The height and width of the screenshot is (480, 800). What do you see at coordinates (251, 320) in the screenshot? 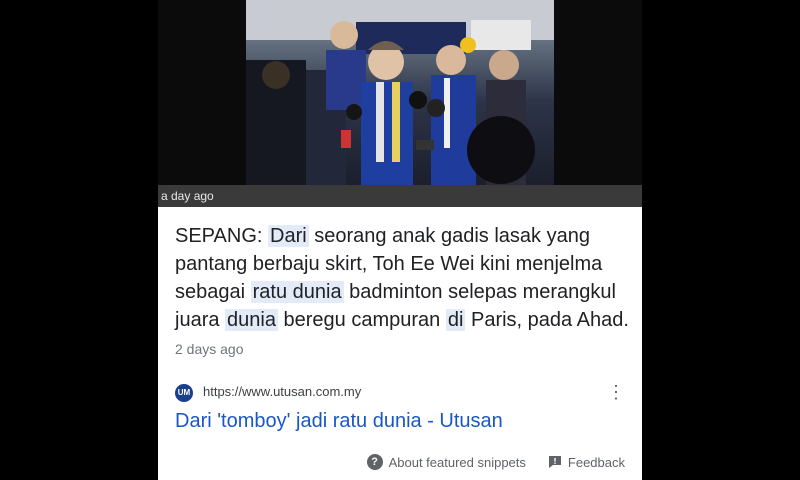
I see `snippet-highlight: dunia` at bounding box center [251, 320].